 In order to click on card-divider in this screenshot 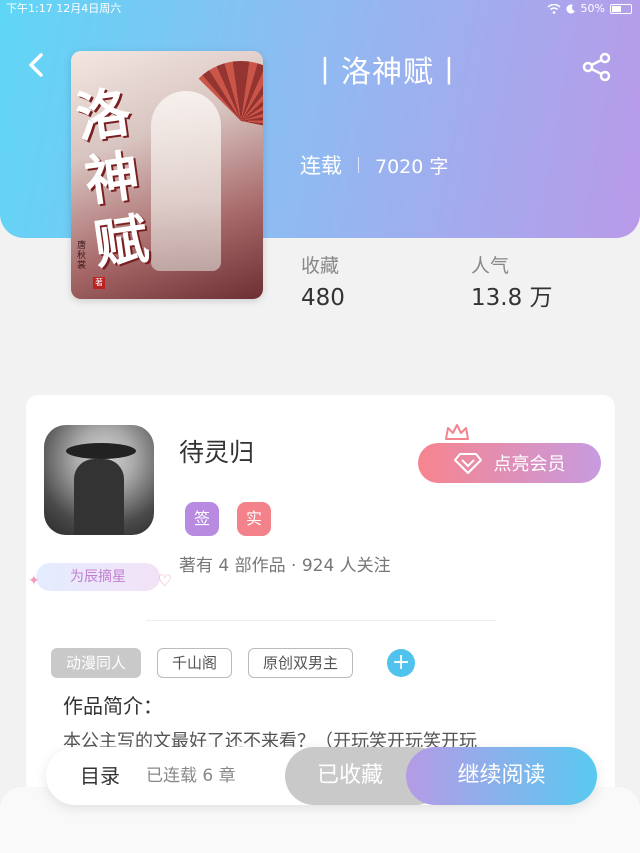, I will do `click(321, 620)`.